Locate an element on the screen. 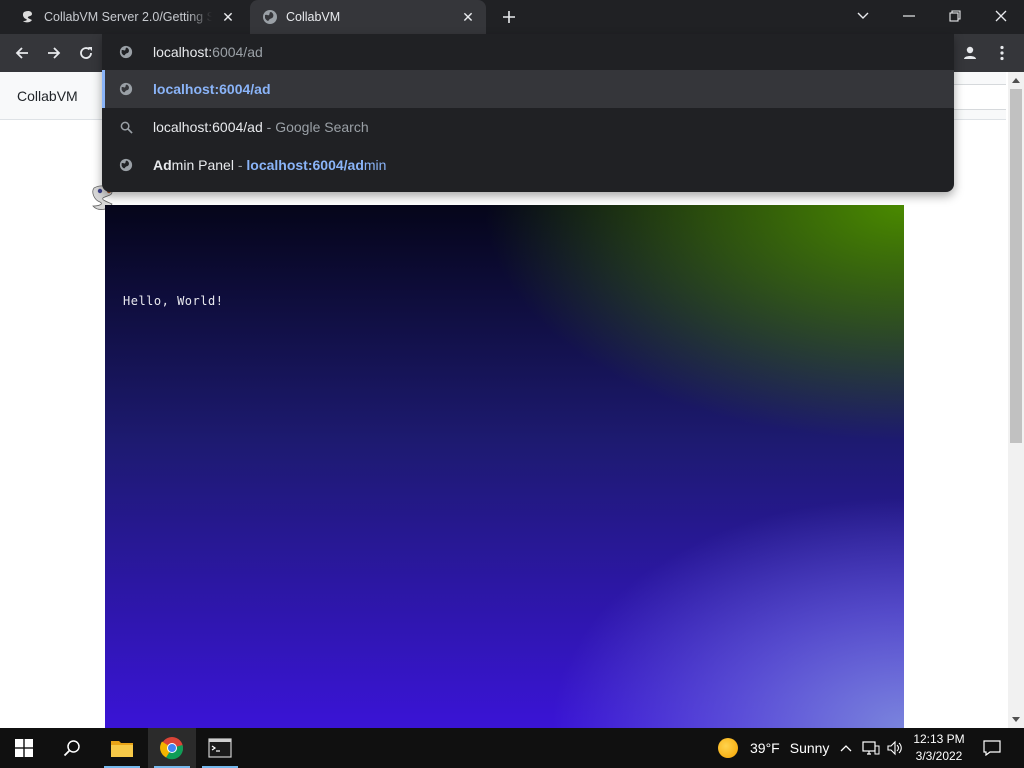  chevron-up-icon is located at coordinates (846, 748).